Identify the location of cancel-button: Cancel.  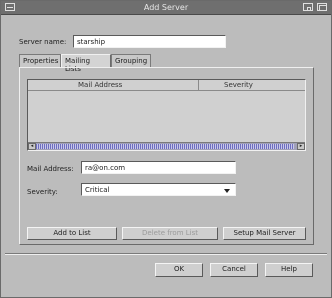
(234, 270).